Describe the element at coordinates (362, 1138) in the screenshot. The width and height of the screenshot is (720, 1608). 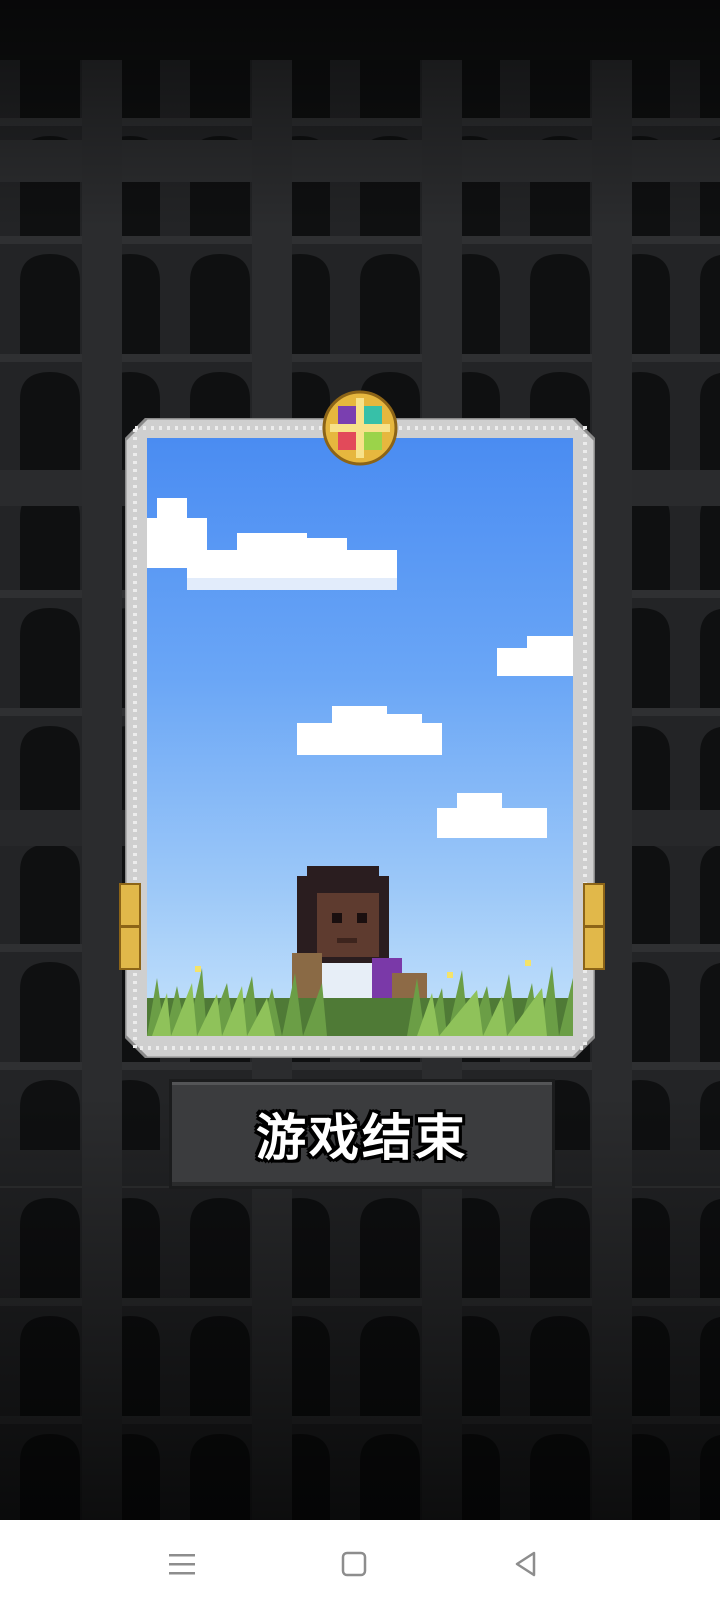
I see `game-over-title: 游戏结束` at that location.